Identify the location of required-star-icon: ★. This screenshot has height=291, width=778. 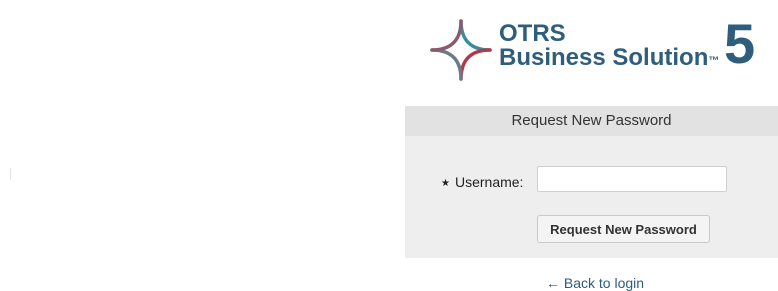
(445, 183).